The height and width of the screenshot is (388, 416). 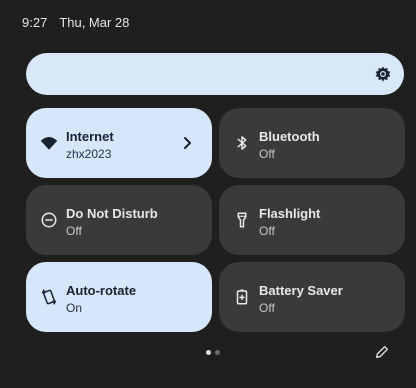 I want to click on tile-internet: Internet zhx2023, so click(x=119, y=143).